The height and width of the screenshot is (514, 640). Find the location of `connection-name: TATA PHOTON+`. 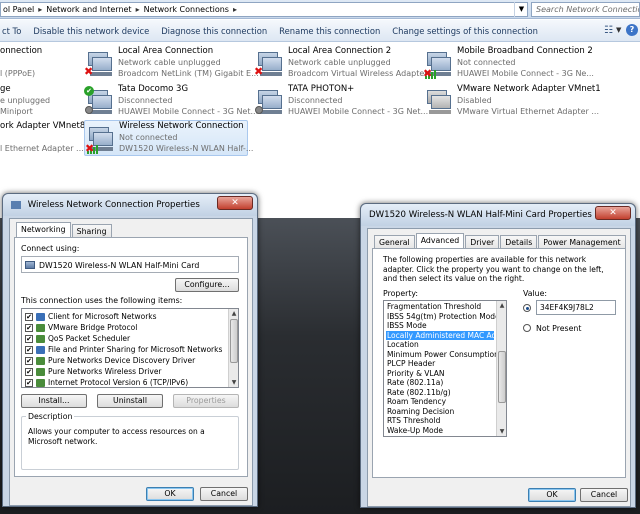

connection-name: TATA PHOTON+ is located at coordinates (321, 89).